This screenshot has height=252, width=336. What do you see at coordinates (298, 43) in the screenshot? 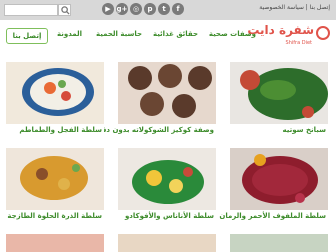
I see `logo-tagline: Shifra Diet` at bounding box center [298, 43].